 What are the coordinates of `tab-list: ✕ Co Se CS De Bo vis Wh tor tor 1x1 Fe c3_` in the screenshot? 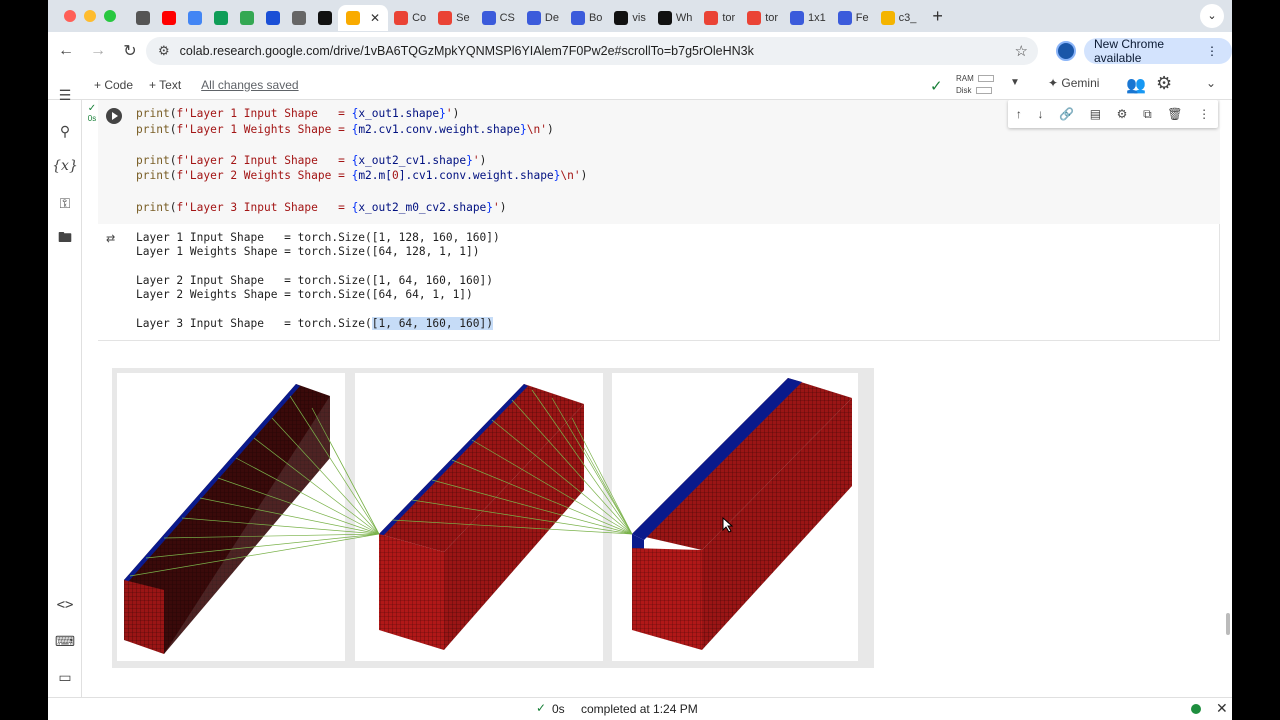 It's located at (526, 16).